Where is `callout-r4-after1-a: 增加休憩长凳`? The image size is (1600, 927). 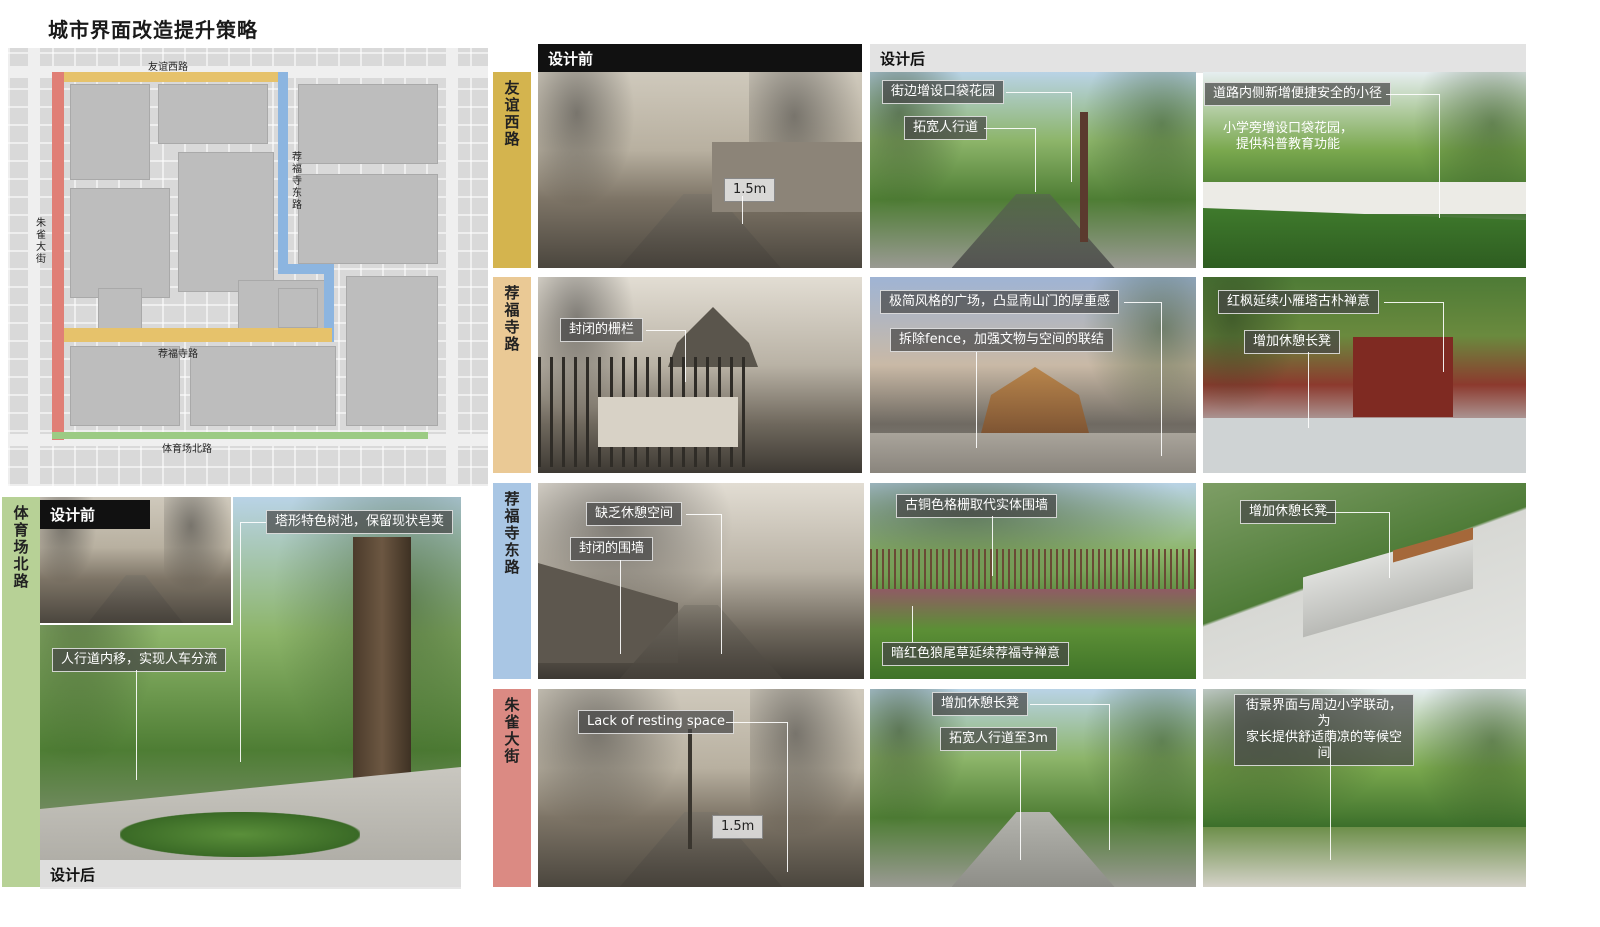
callout-r4-after1-a: 增加休憩长凳 is located at coordinates (980, 704).